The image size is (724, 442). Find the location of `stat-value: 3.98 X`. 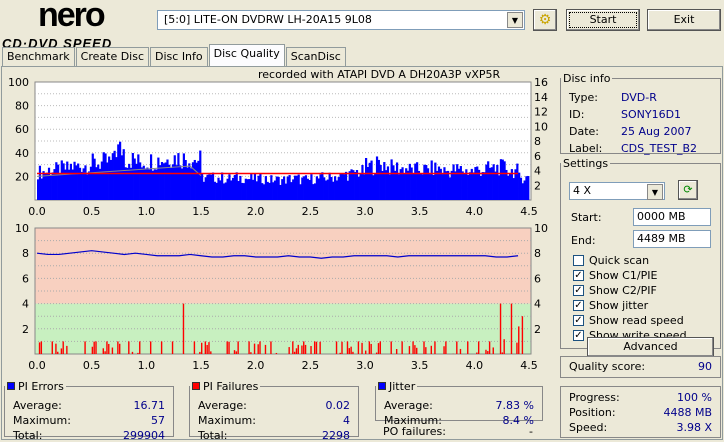

stat-value: 3.98 X is located at coordinates (694, 427).